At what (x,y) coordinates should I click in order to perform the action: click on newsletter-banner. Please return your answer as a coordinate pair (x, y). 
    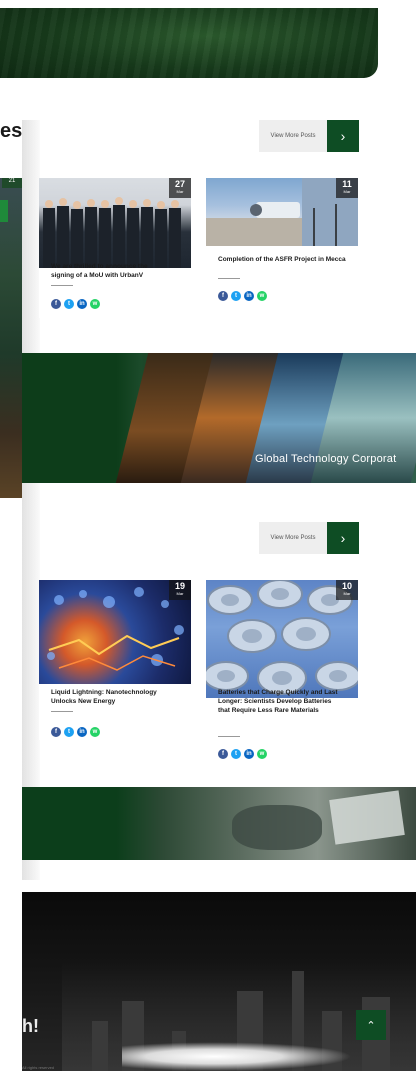
    Looking at the image, I should click on (219, 823).